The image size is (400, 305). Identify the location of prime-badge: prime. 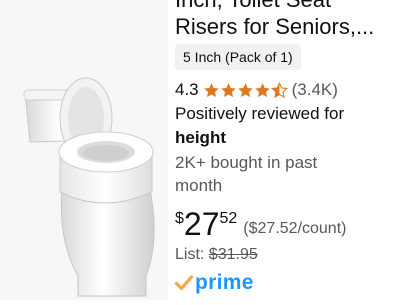
(214, 283).